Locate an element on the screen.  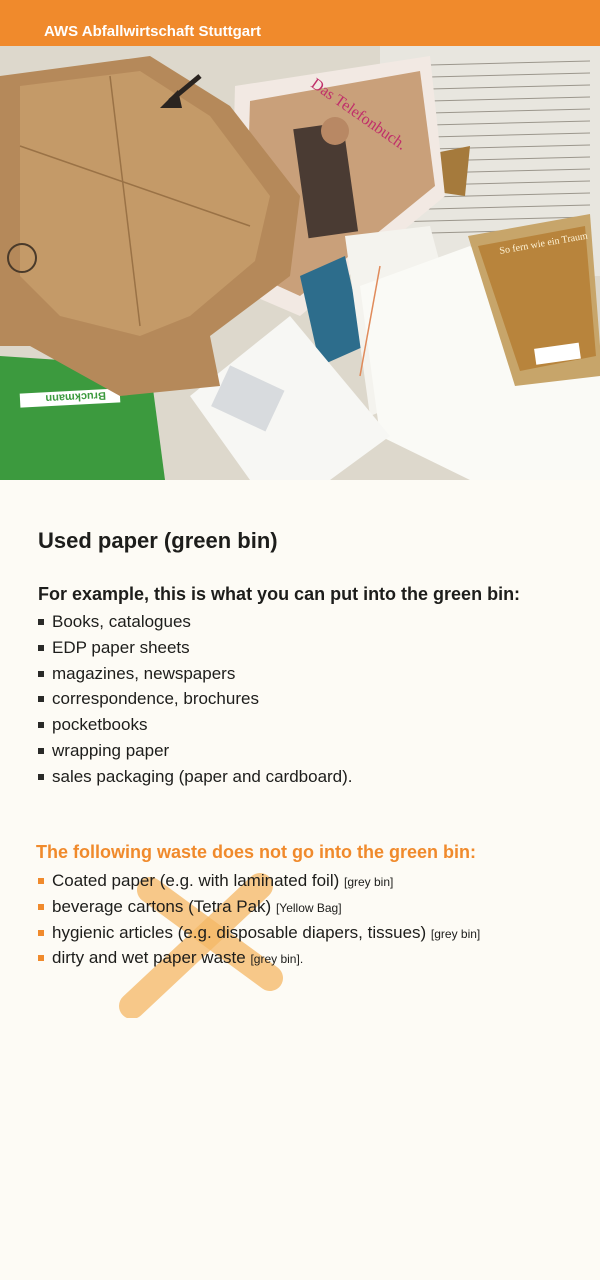
allowed-item: magazines, newspapers is located at coordinates (195, 674).